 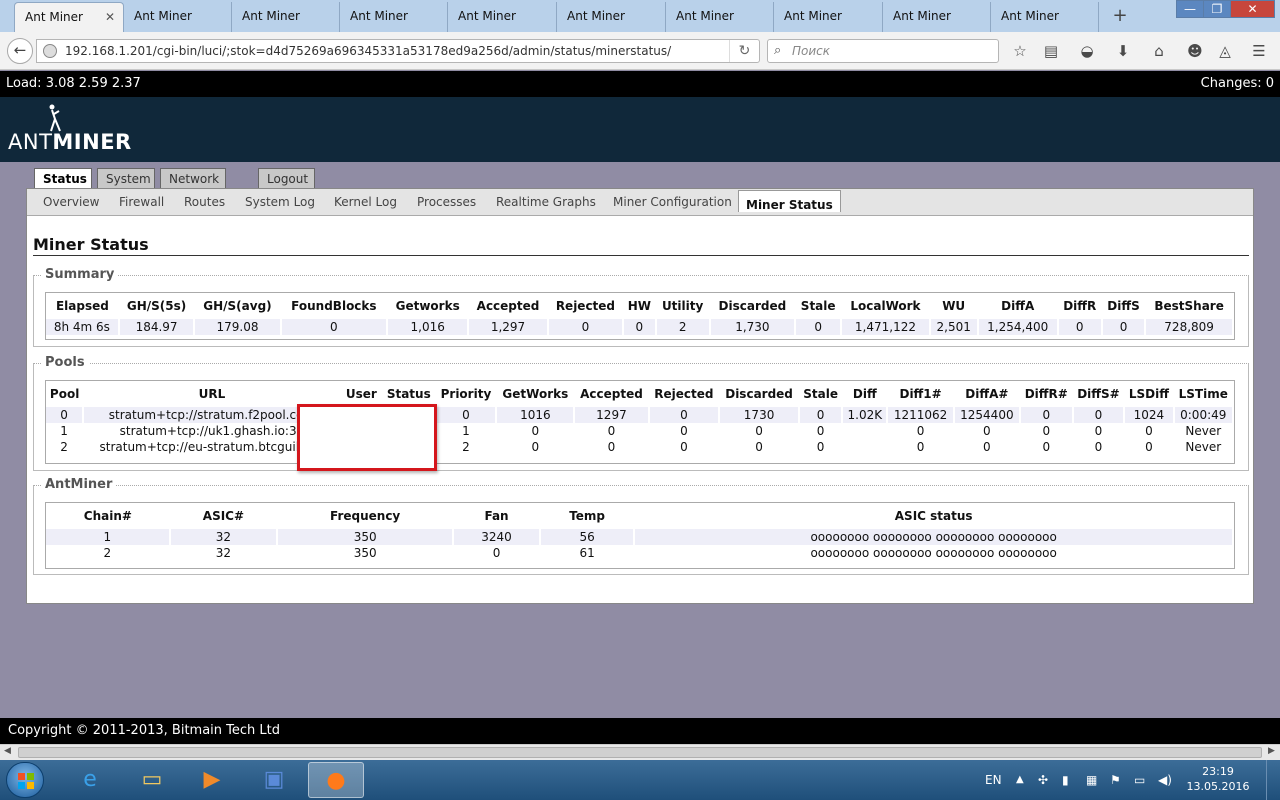 I want to click on tab-network: Network, so click(x=193, y=179).